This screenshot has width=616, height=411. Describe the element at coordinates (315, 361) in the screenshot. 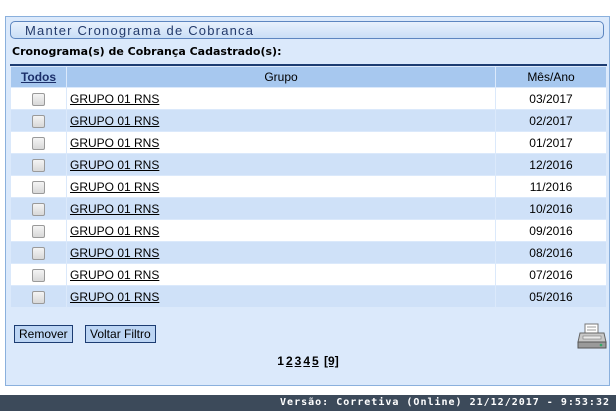

I see `page-link-5: 5` at that location.